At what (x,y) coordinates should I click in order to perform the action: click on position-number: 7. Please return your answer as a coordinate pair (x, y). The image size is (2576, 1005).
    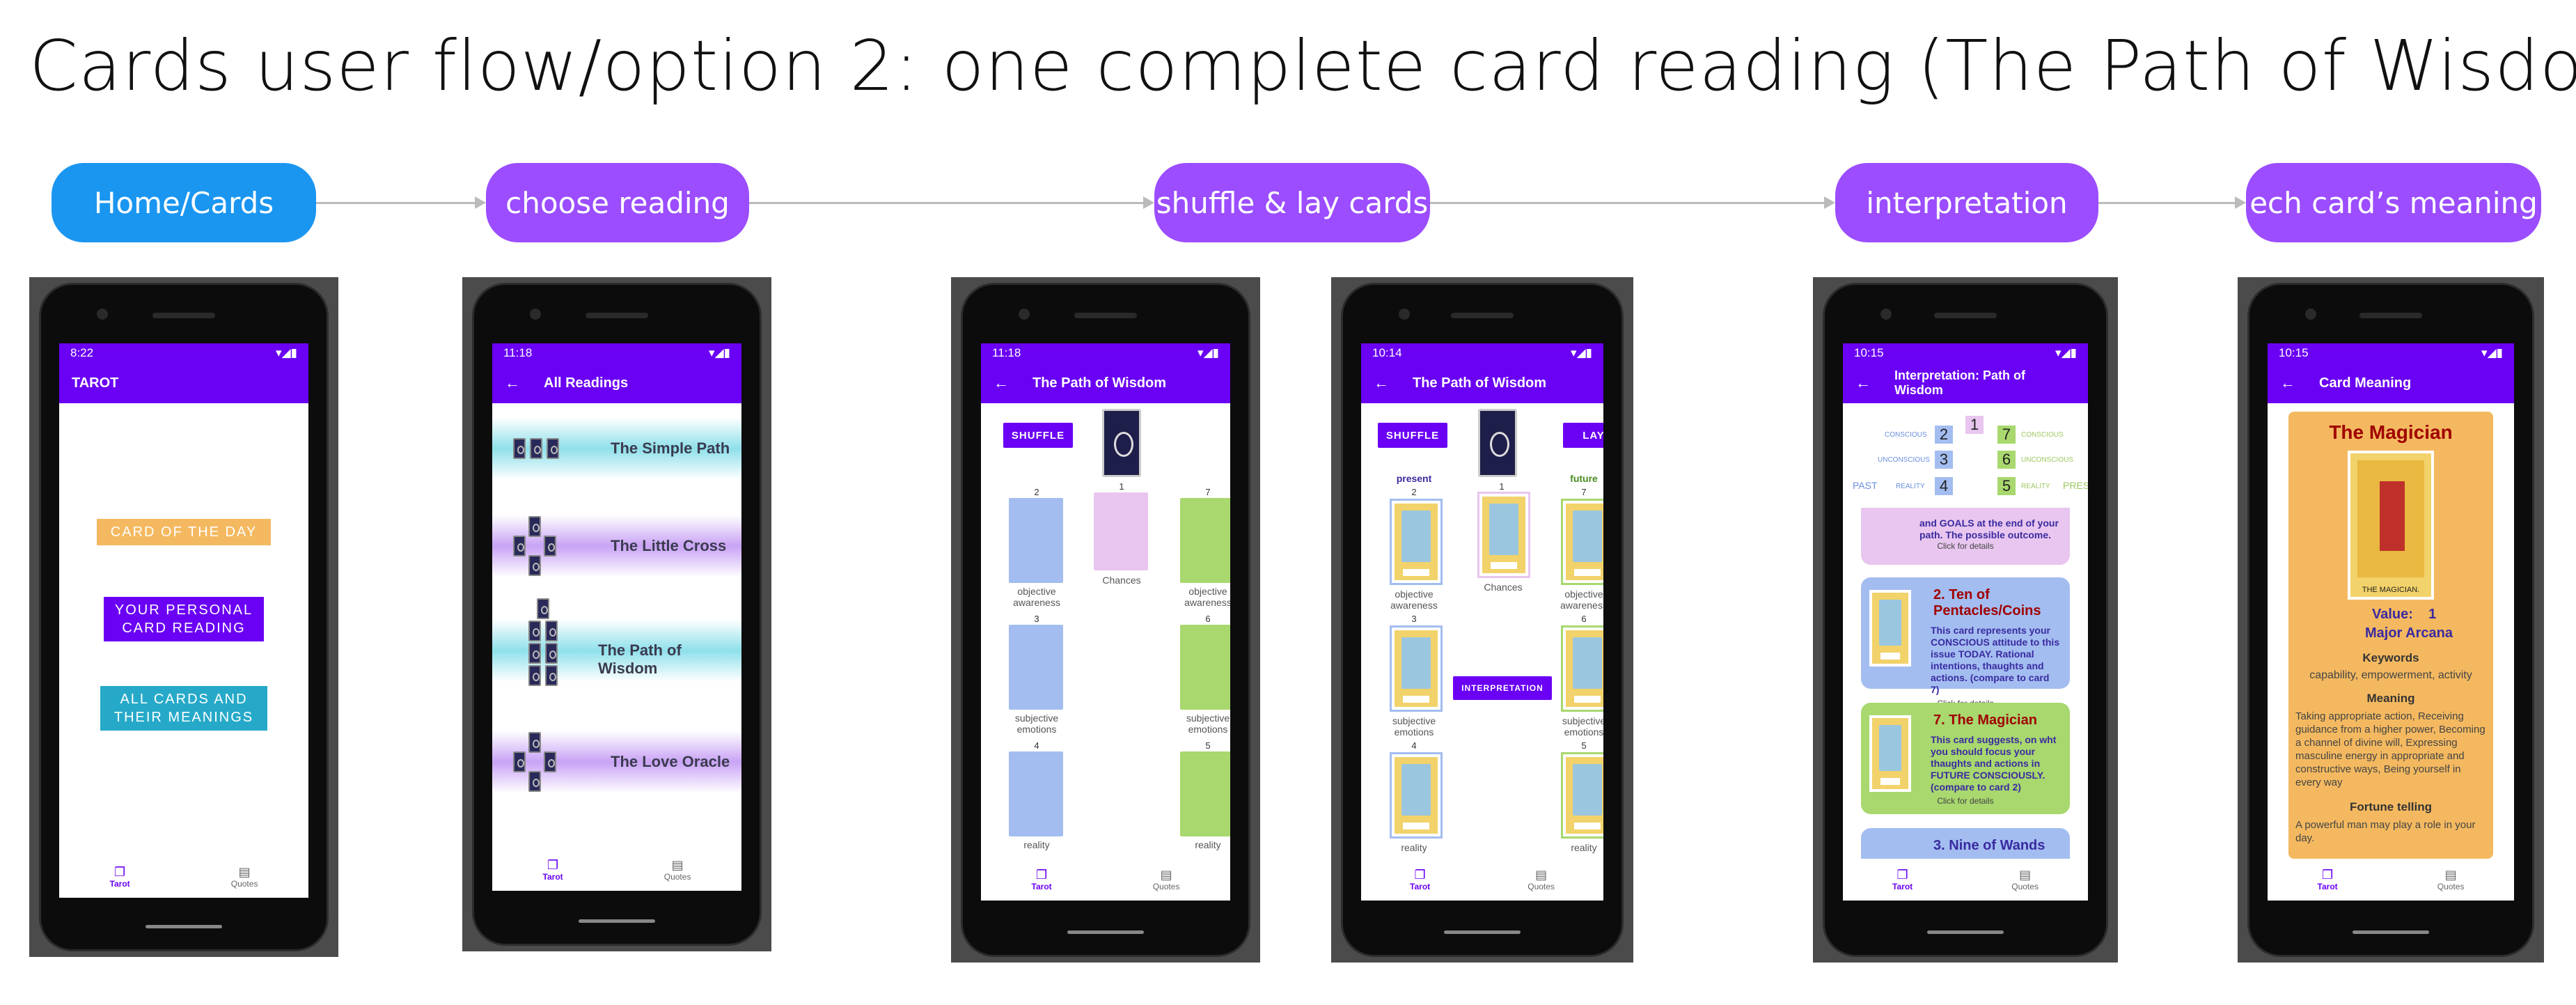
    Looking at the image, I should click on (1584, 492).